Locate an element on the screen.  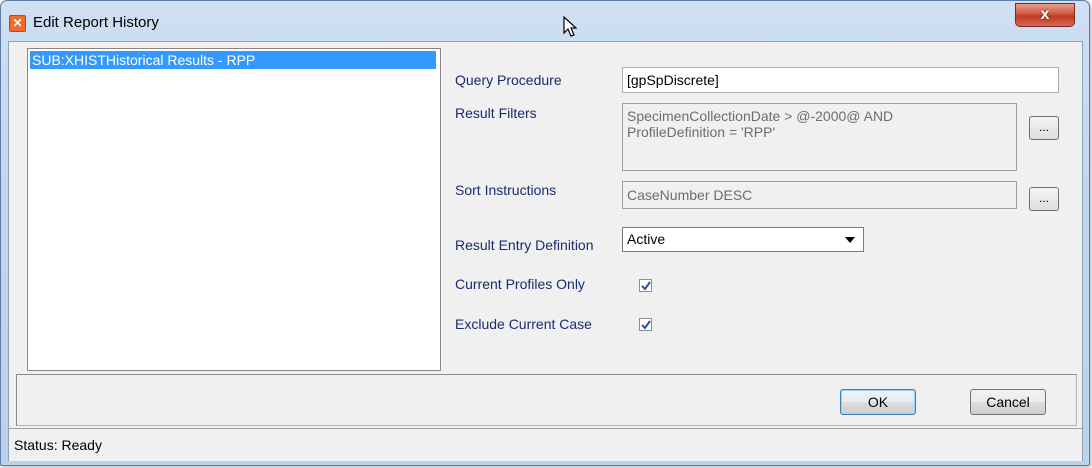
mouse-cursor-icon is located at coordinates (570, 26).